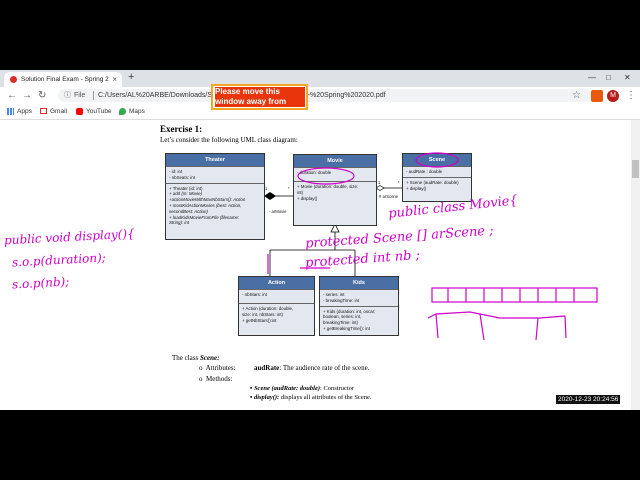  Describe the element at coordinates (326, 176) in the screenshot. I see `ink-circle-duration` at that location.